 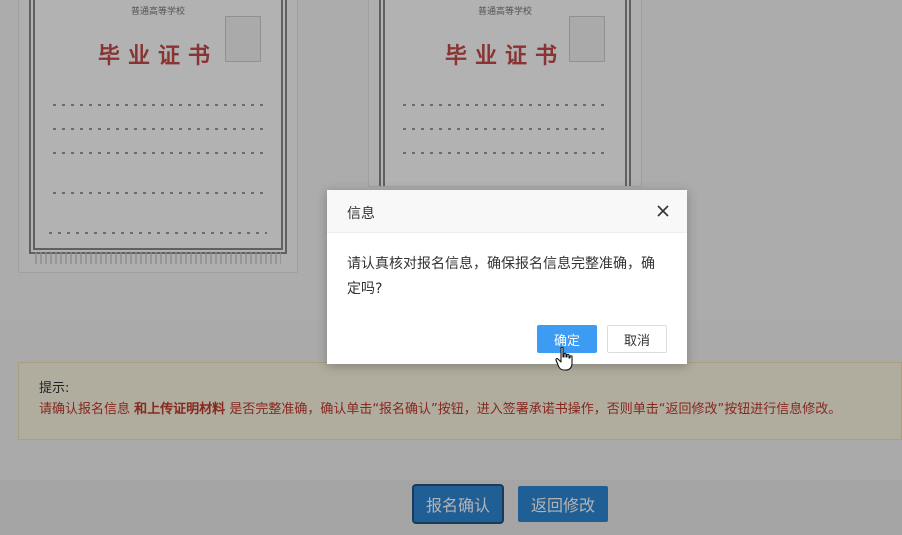 What do you see at coordinates (501, 276) in the screenshot?
I see `dialog-message: 请认真核对报名信息，确保报名信息完整准确，确定吗?` at bounding box center [501, 276].